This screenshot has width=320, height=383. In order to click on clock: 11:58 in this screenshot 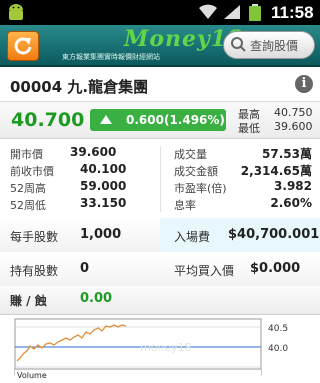, I will do `click(292, 12)`.